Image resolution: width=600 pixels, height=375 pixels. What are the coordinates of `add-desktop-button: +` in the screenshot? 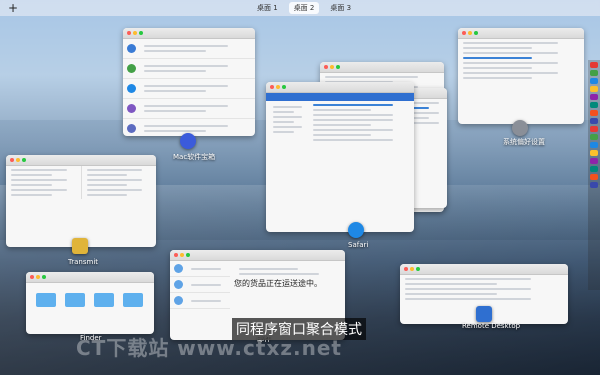 It's located at (13, 8).